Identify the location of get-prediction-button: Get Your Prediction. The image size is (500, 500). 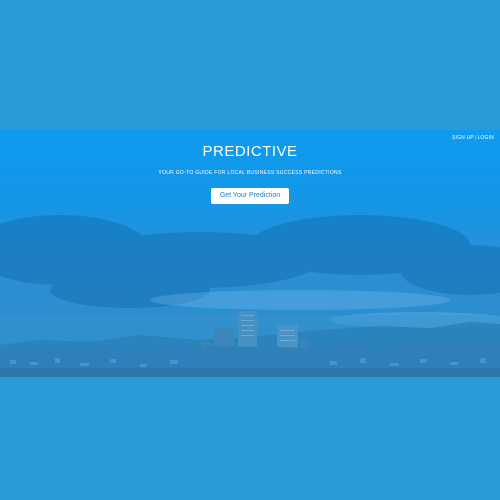
(250, 196).